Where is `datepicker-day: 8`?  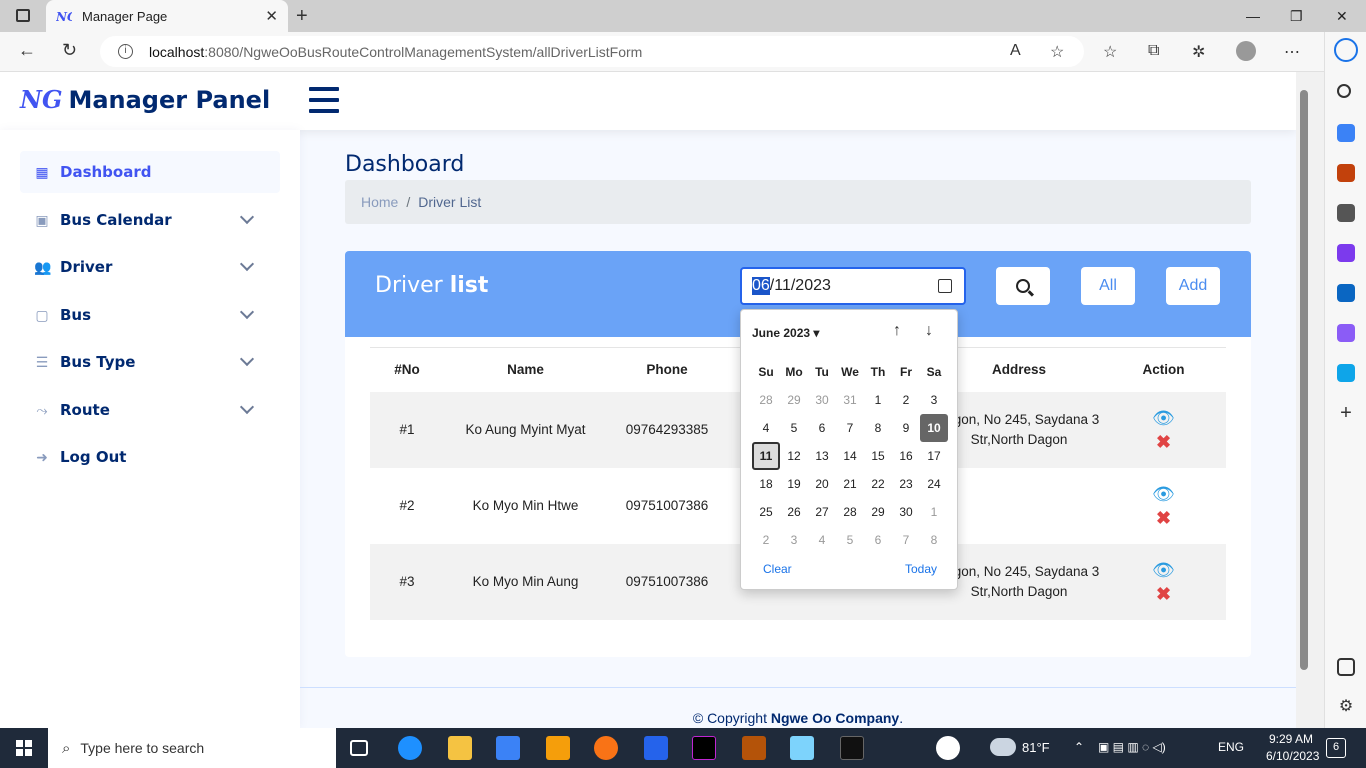 datepicker-day: 8 is located at coordinates (878, 428).